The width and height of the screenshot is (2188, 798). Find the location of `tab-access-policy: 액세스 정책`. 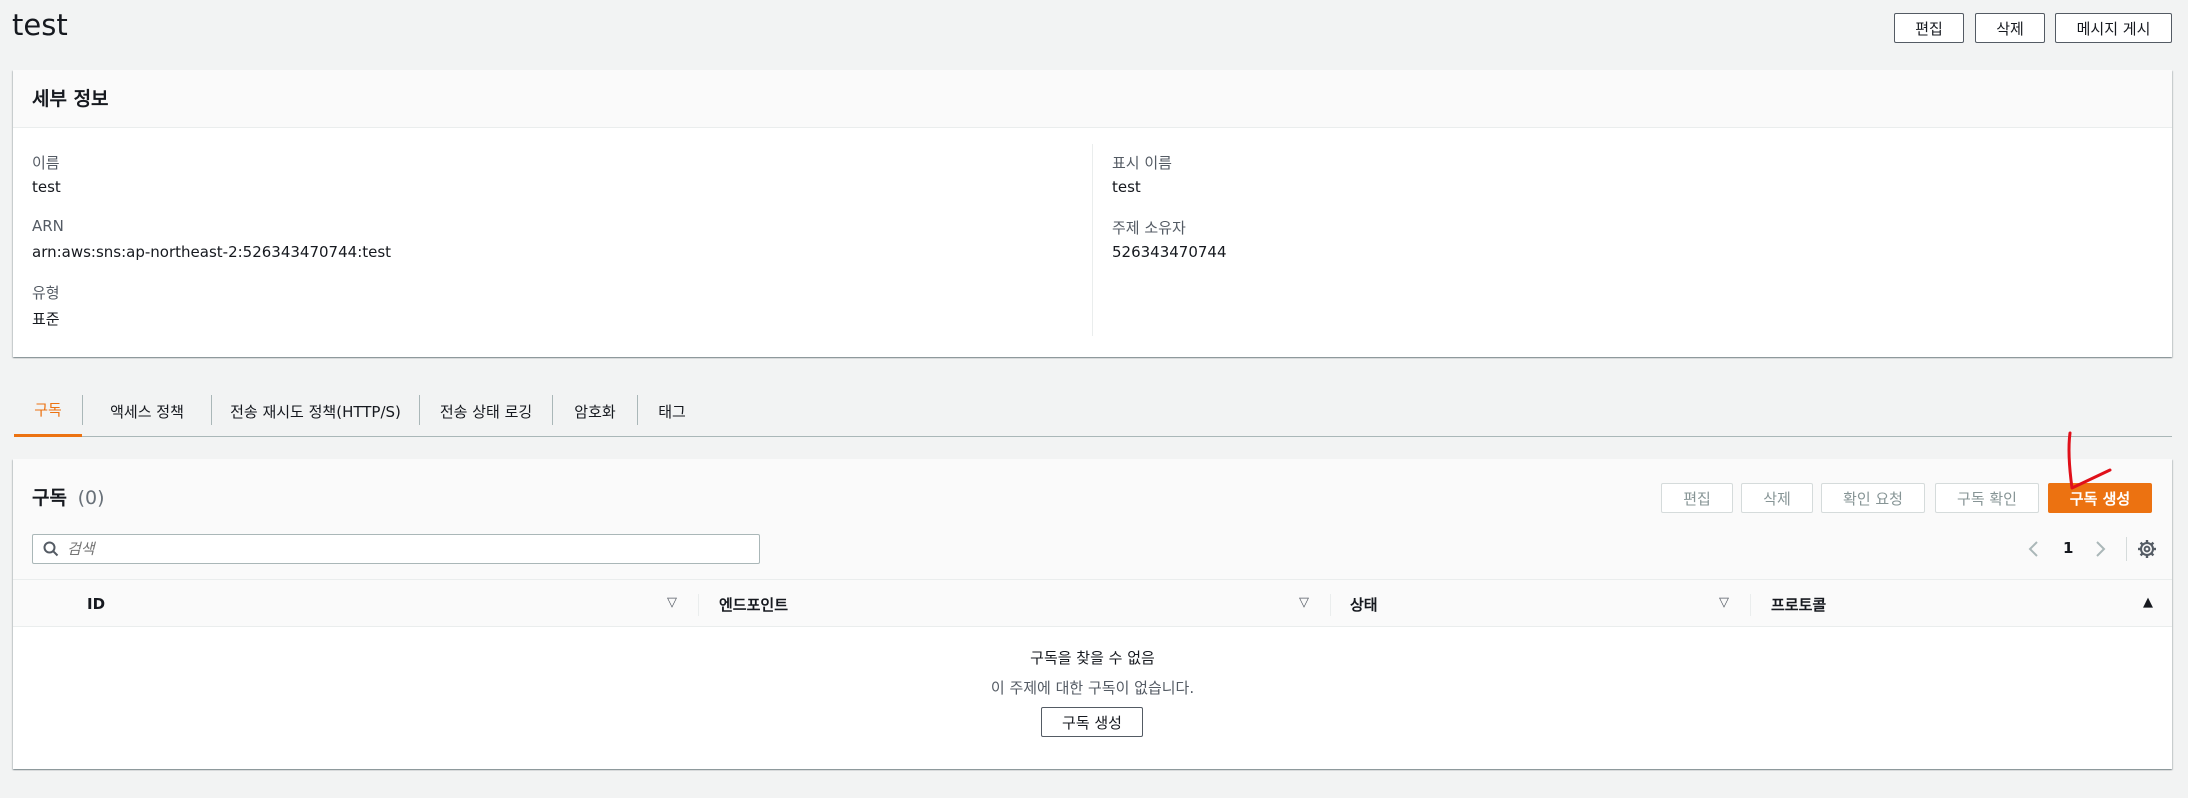

tab-access-policy: 액세스 정책 is located at coordinates (147, 411).